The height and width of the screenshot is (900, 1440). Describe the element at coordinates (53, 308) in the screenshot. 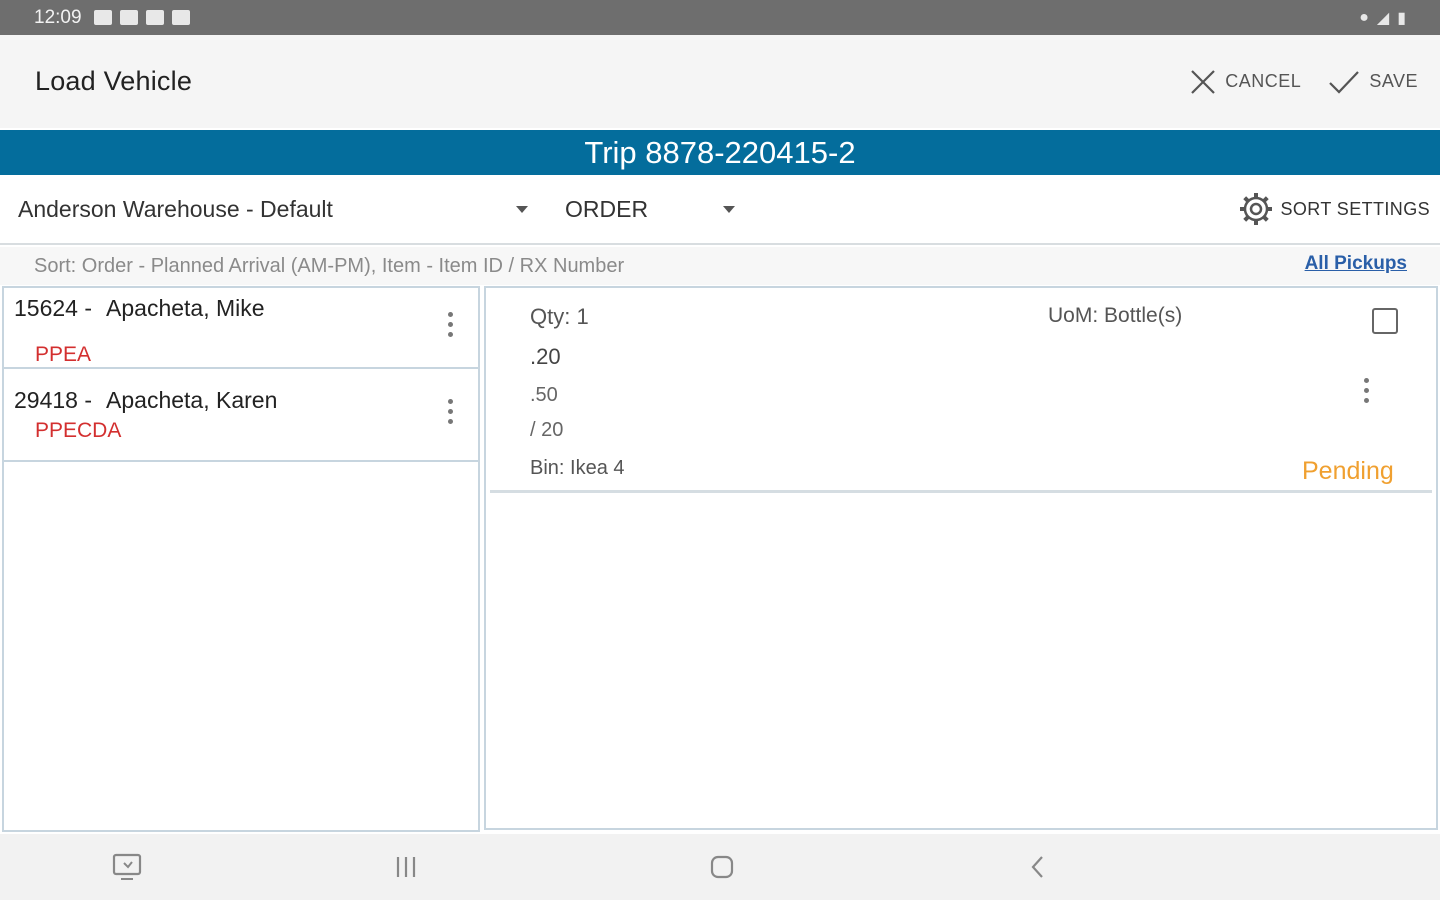

I see `order-id: 15624 -` at that location.